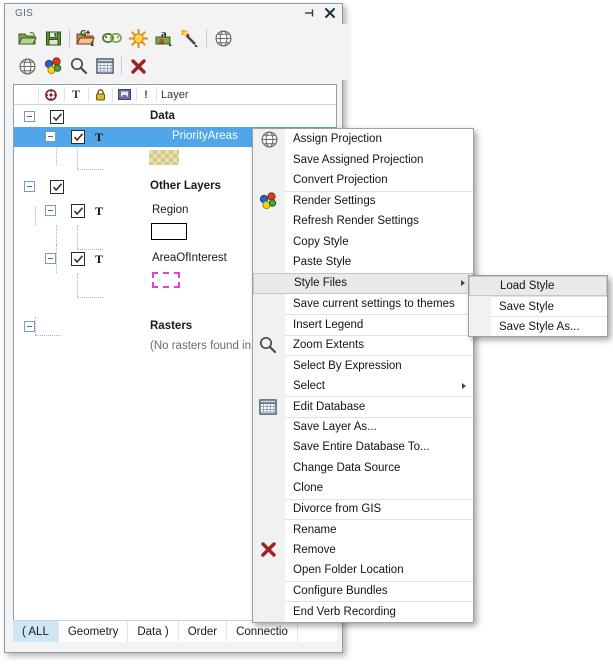  What do you see at coordinates (53, 38) in the screenshot?
I see `save-button` at bounding box center [53, 38].